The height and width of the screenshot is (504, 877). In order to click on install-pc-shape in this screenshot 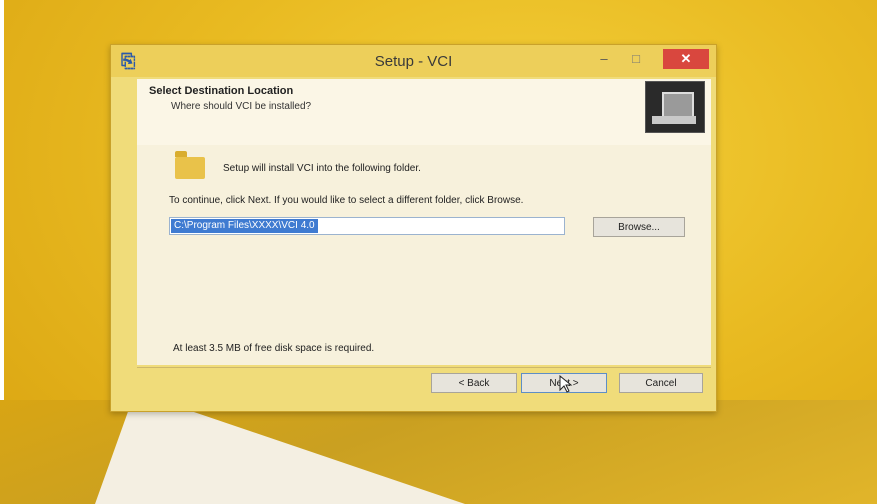, I will do `click(674, 120)`.